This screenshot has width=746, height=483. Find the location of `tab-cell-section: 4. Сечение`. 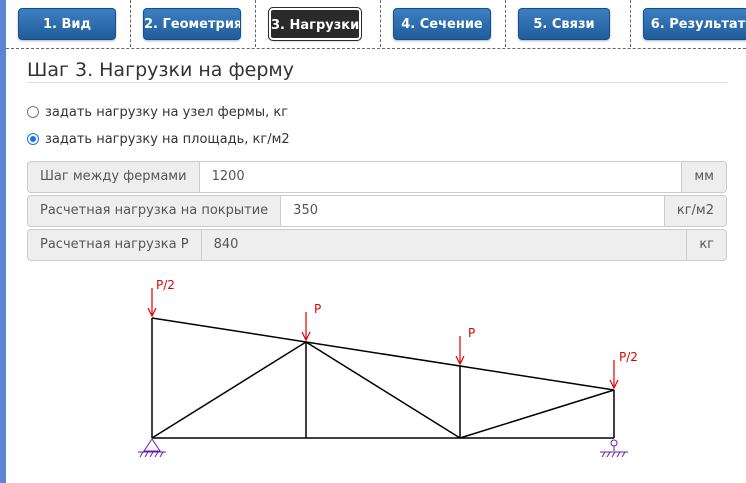

tab-cell-section: 4. Сечение is located at coordinates (443, 23).